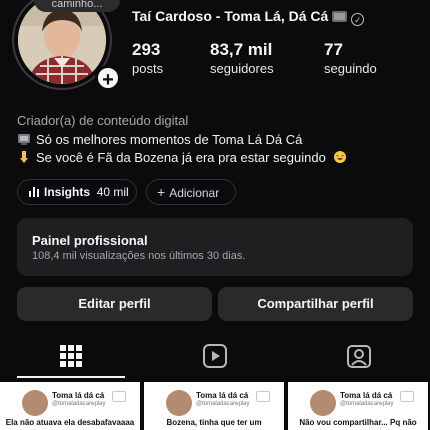 This screenshot has height=430, width=430. Describe the element at coordinates (214, 422) in the screenshot. I see `post-text: Bozena, tinha que ter um` at that location.